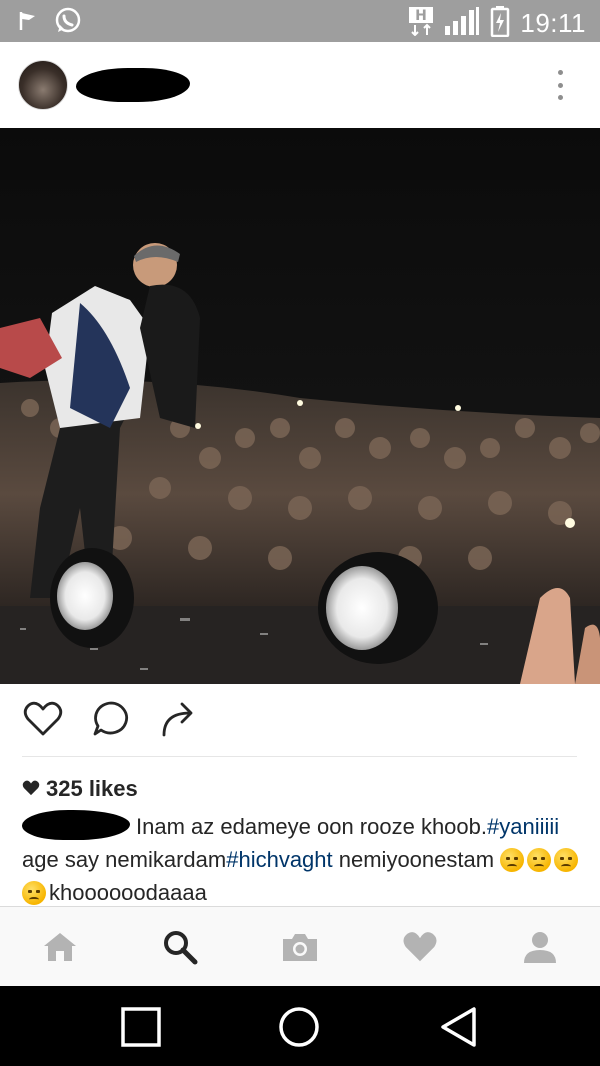 The height and width of the screenshot is (1066, 600). Describe the element at coordinates (141, 1027) in the screenshot. I see `recents-icon` at that location.